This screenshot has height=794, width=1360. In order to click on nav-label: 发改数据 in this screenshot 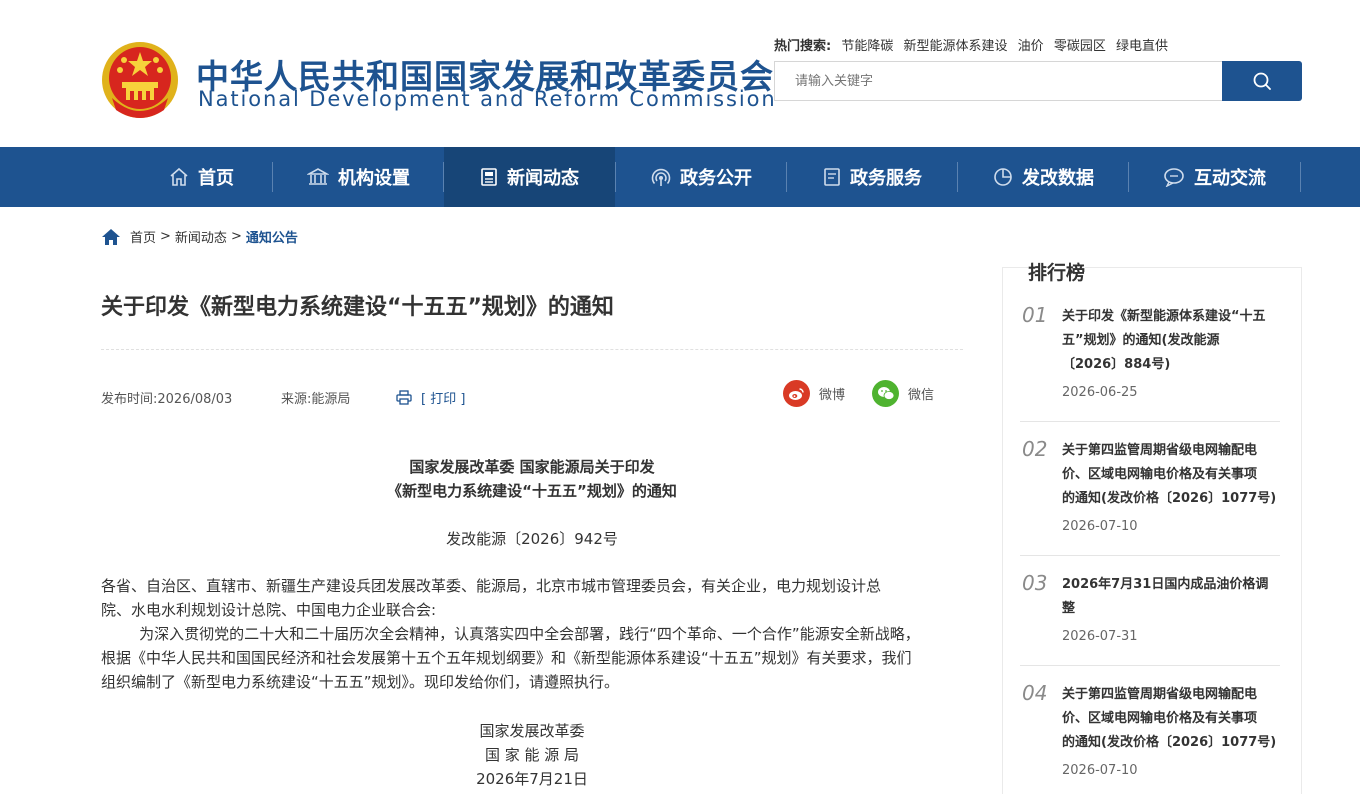, I will do `click(1058, 178)`.